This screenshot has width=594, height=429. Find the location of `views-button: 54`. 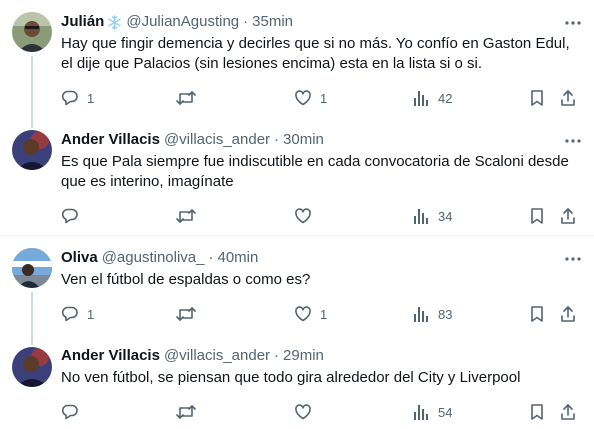

views-button: 54 is located at coordinates (432, 412).